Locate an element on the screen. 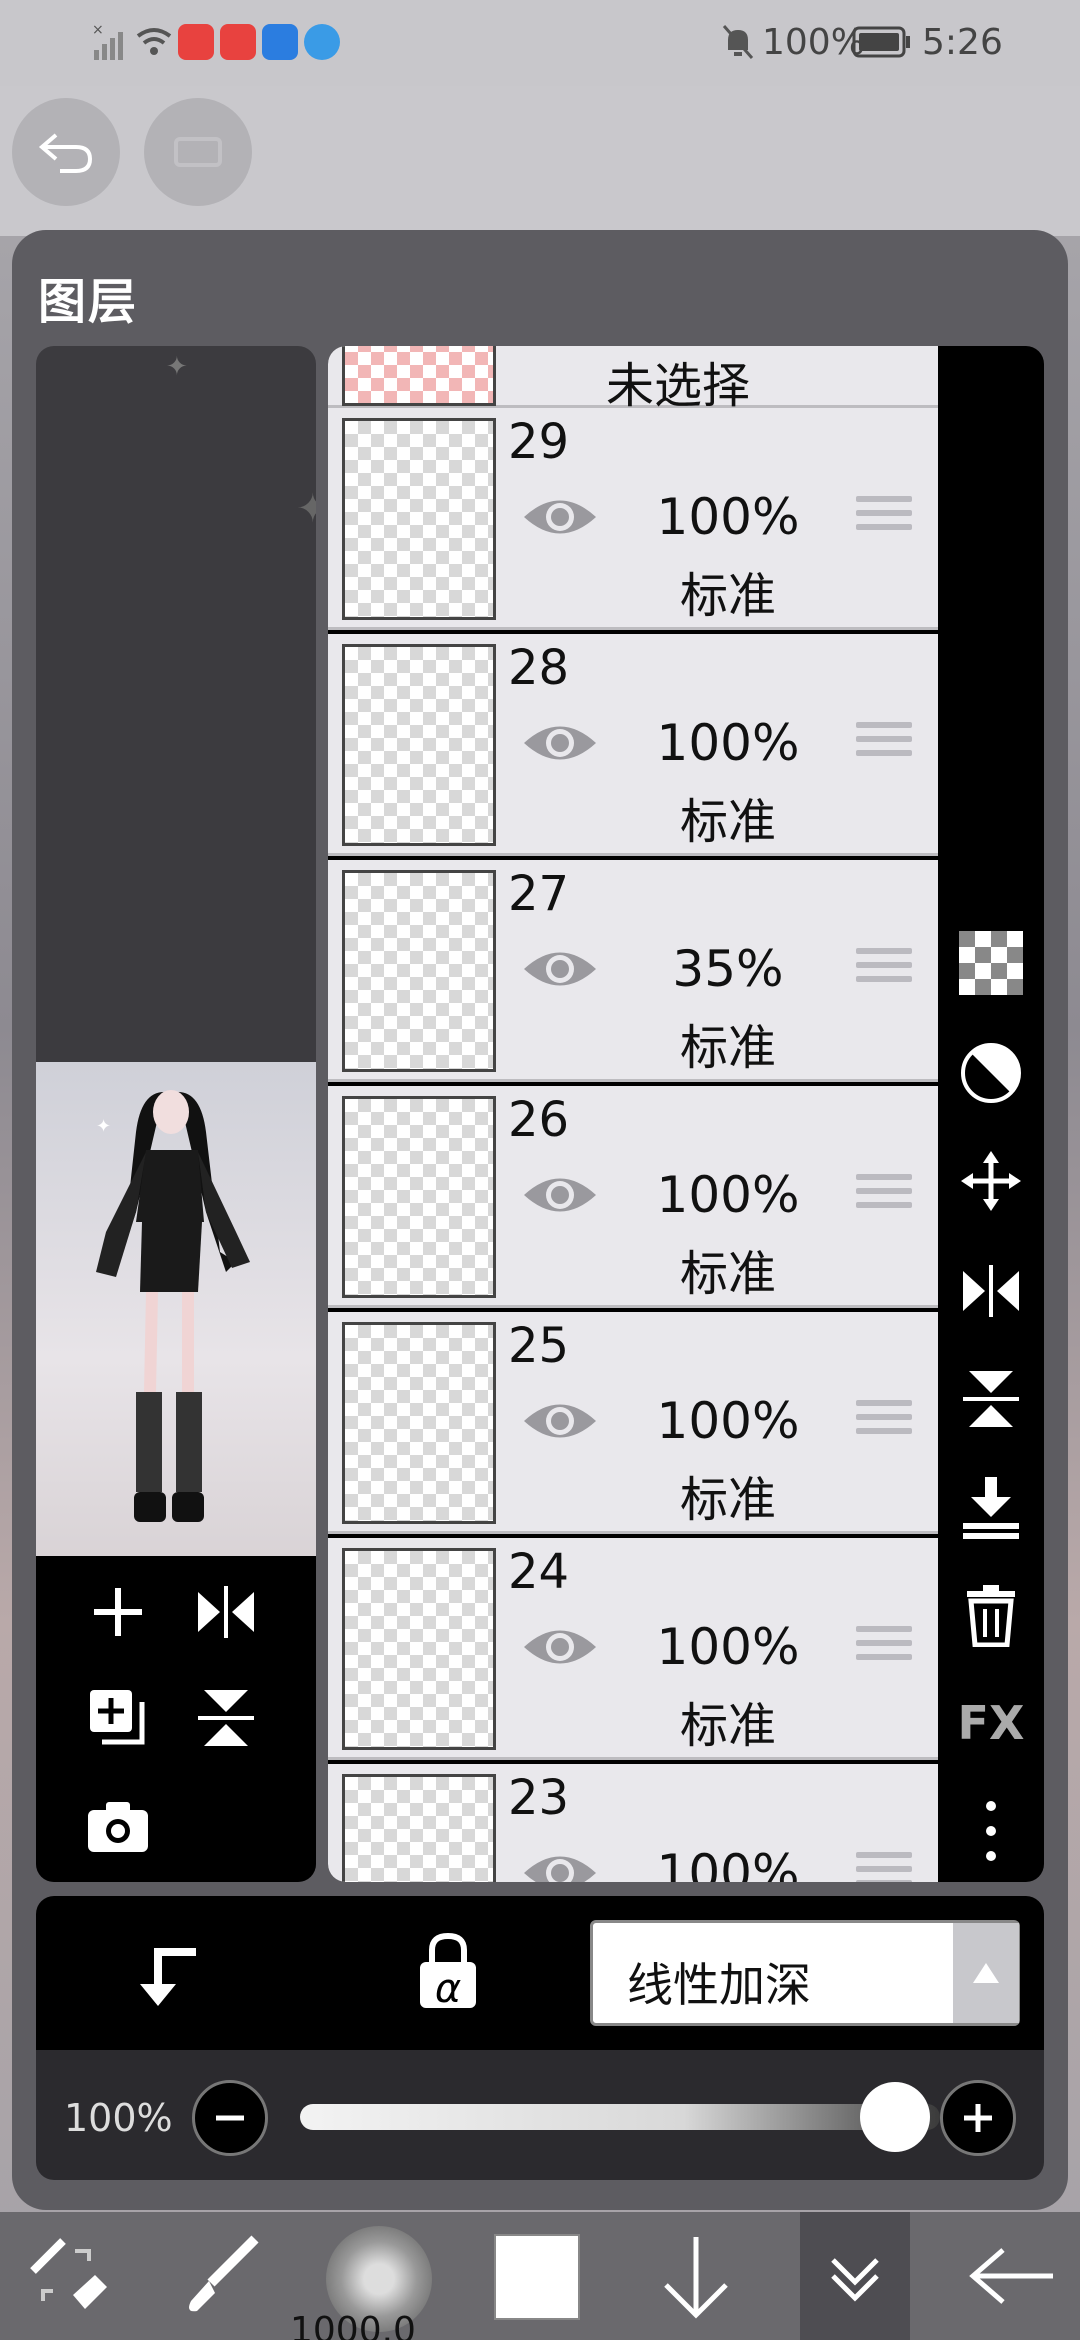  huawei-store-badge is located at coordinates (196, 42).